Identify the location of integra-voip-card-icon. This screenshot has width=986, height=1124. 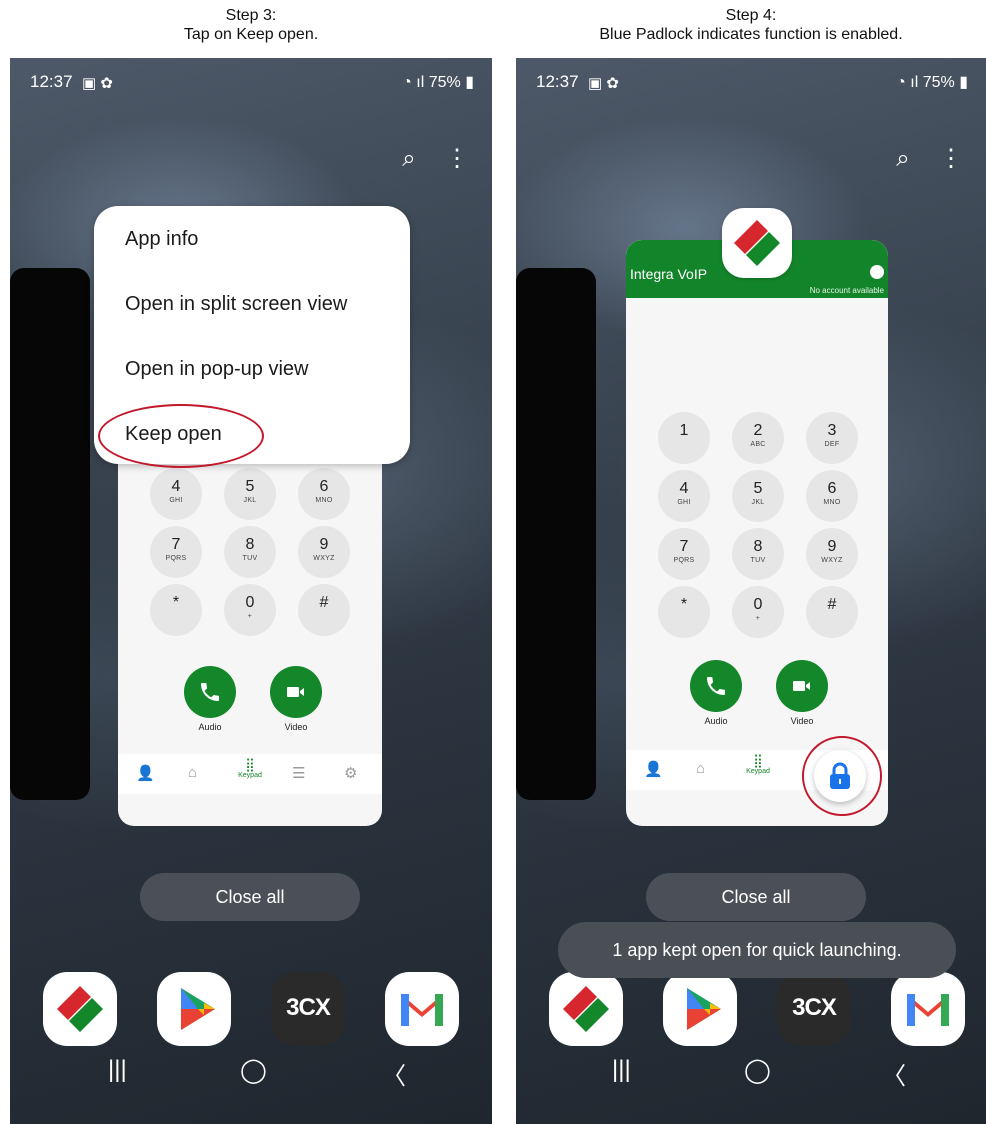
(757, 243).